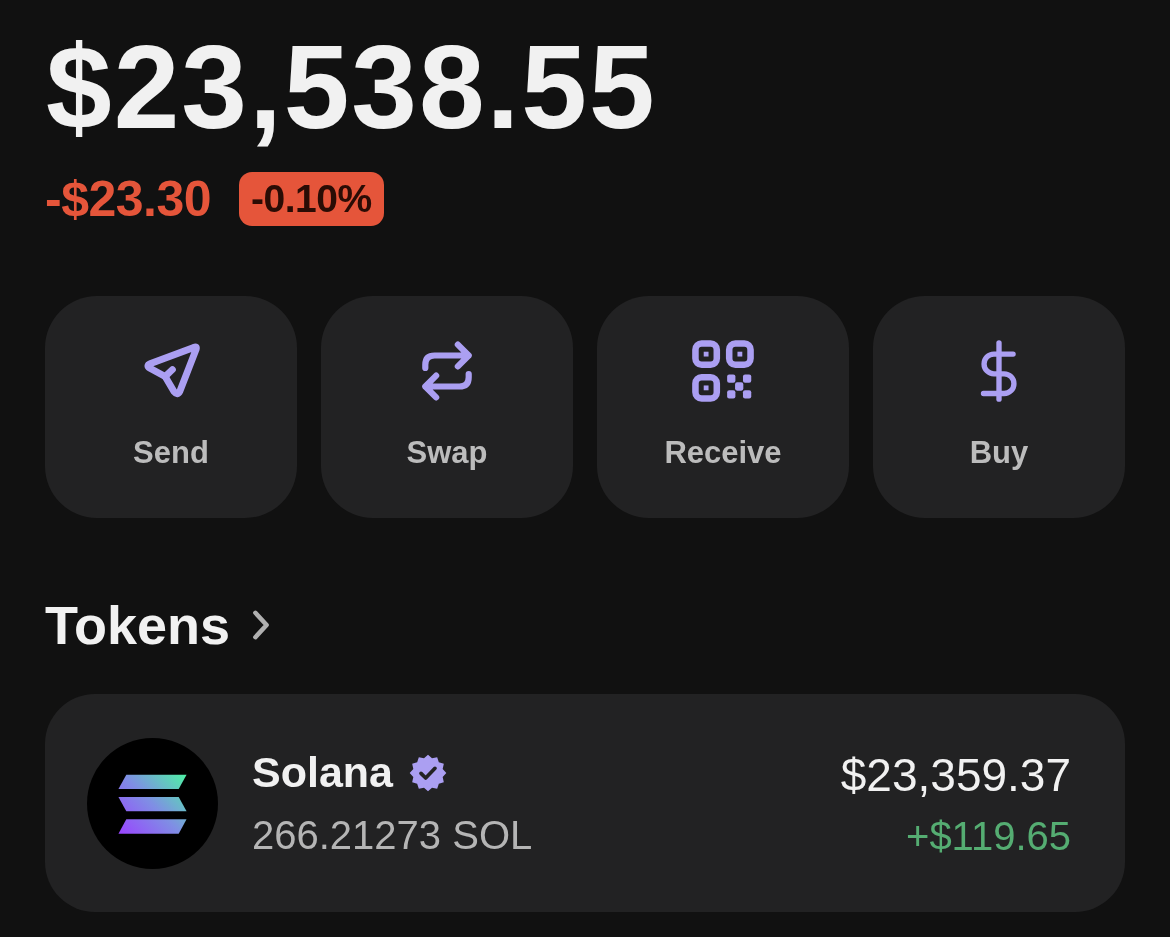 This screenshot has width=1170, height=937. I want to click on balance-change-amount: -$23.30, so click(128, 199).